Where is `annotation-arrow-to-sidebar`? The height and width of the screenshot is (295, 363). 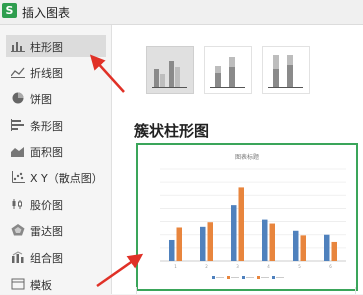
annotation-arrow-to-sidebar is located at coordinates (107, 73).